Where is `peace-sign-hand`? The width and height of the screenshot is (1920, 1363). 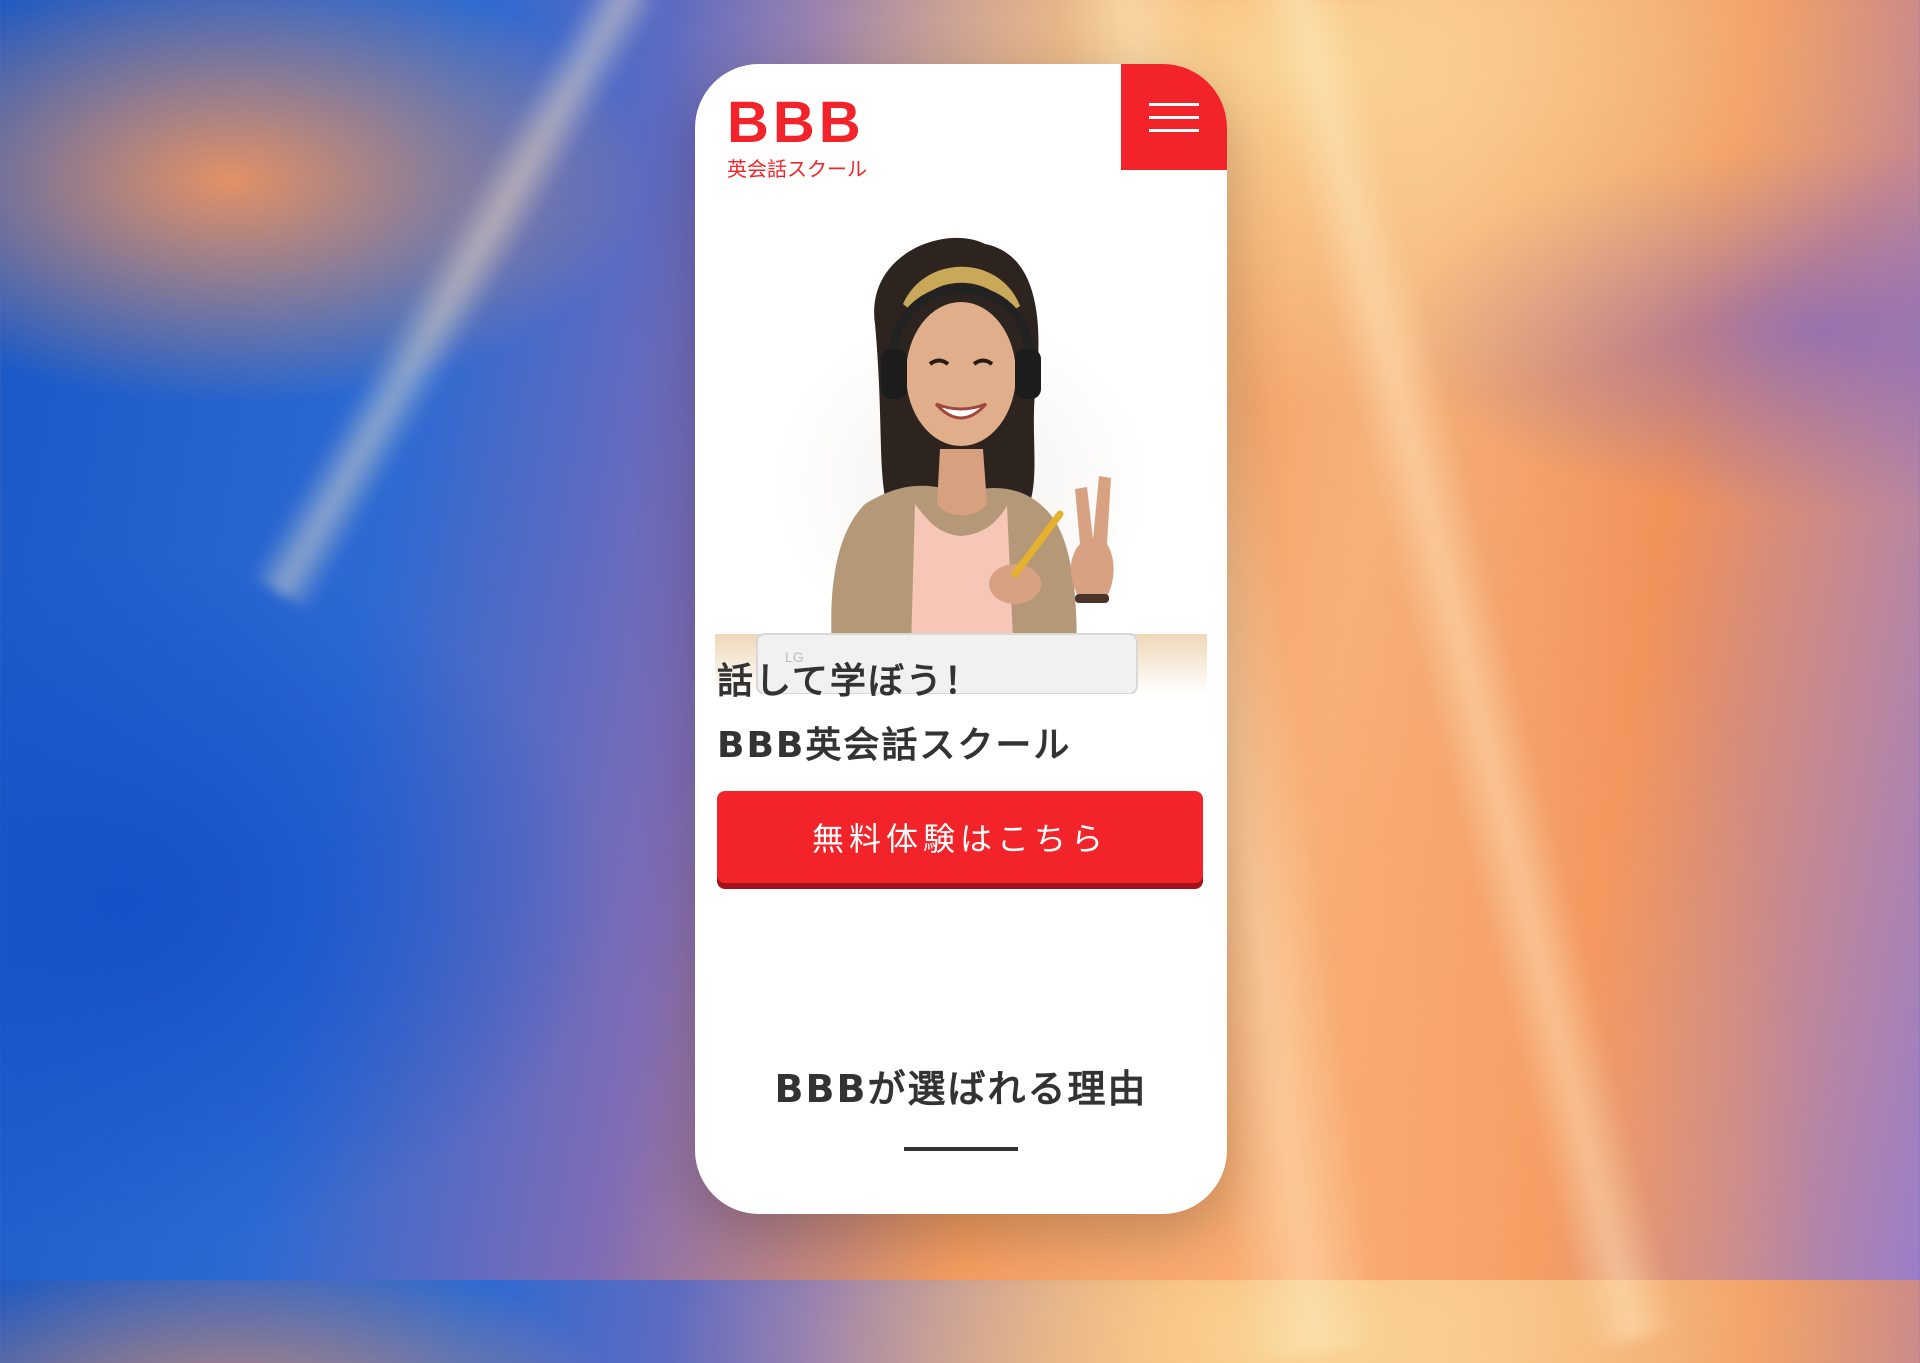
peace-sign-hand is located at coordinates (1092, 537).